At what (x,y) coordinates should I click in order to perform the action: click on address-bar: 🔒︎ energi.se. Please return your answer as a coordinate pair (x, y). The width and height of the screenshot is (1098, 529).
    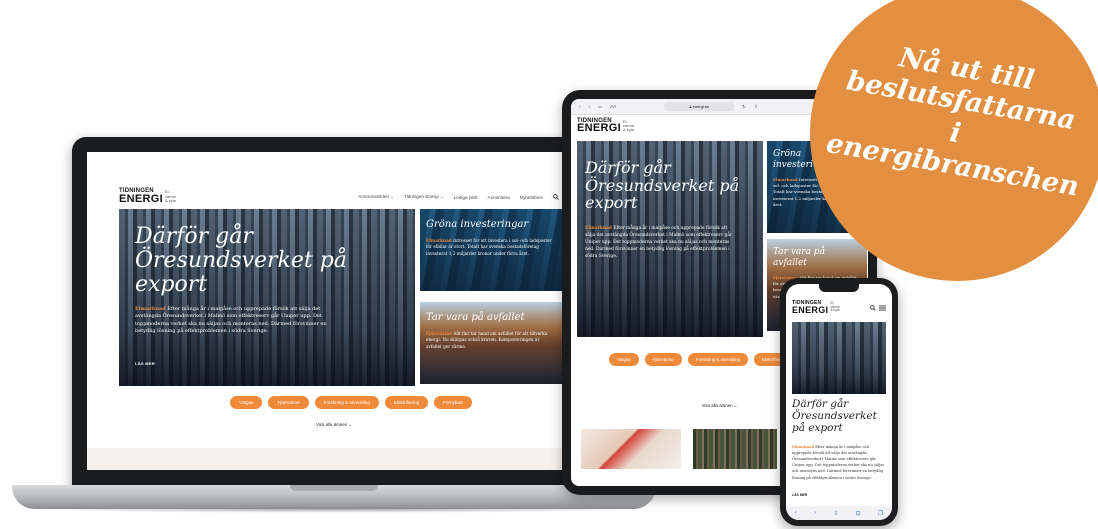
    Looking at the image, I should click on (699, 106).